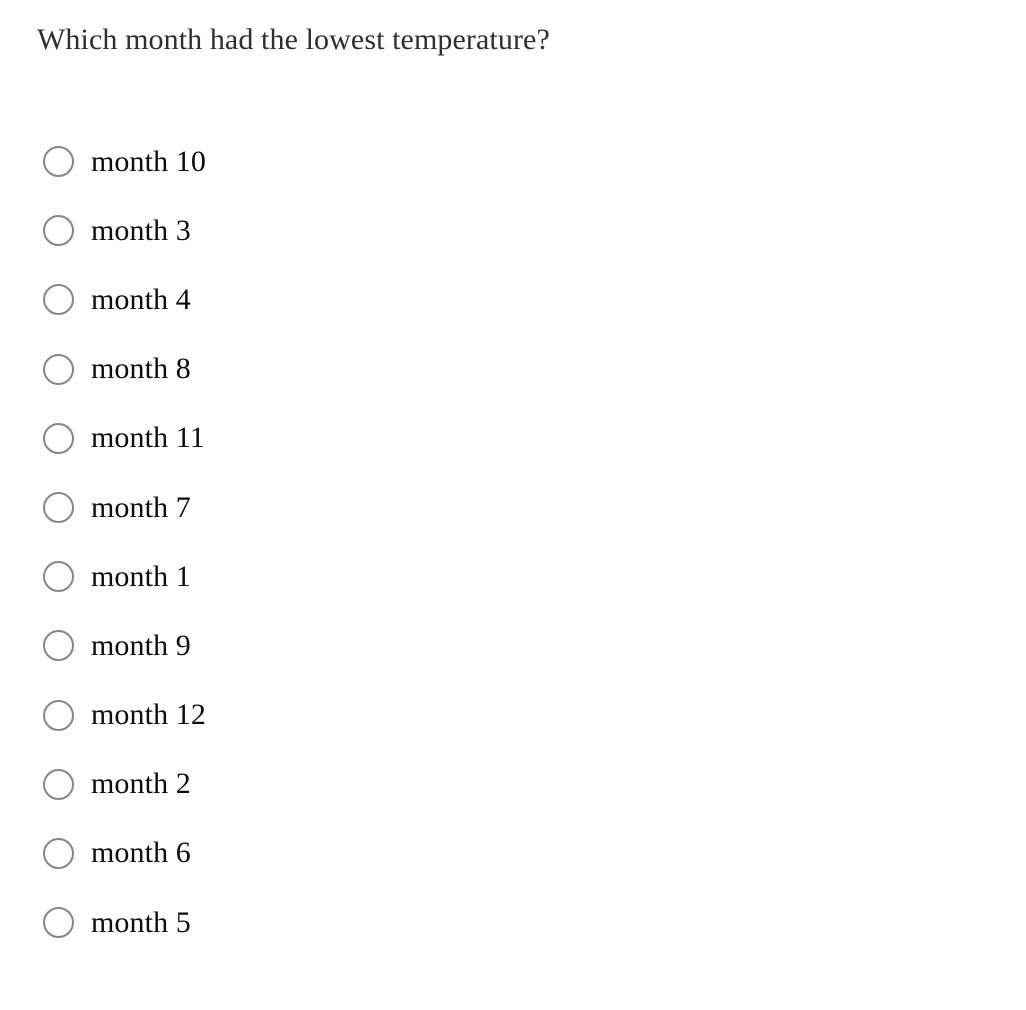 Image resolution: width=1026 pixels, height=1010 pixels. Describe the element at coordinates (293, 39) in the screenshot. I see `question-text: Which month had the lowest temperature?` at that location.